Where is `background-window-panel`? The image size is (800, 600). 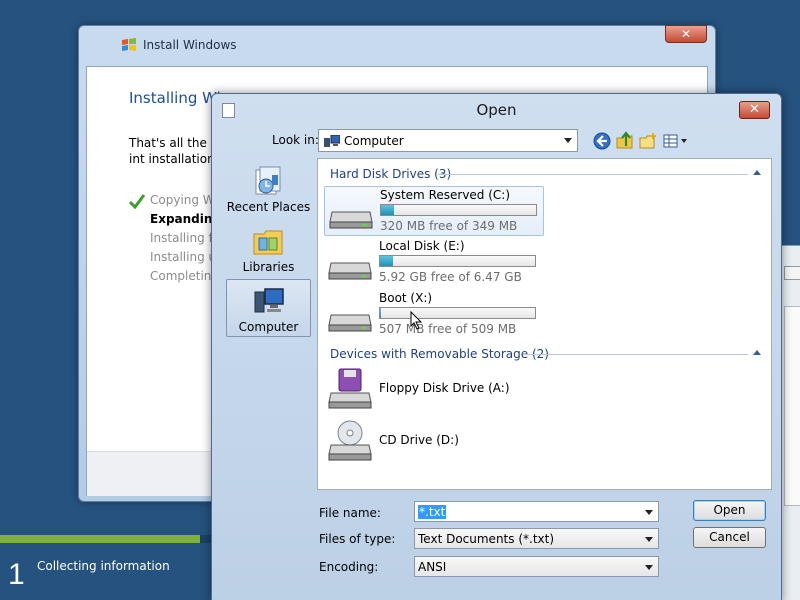 background-window-panel is located at coordinates (792, 406).